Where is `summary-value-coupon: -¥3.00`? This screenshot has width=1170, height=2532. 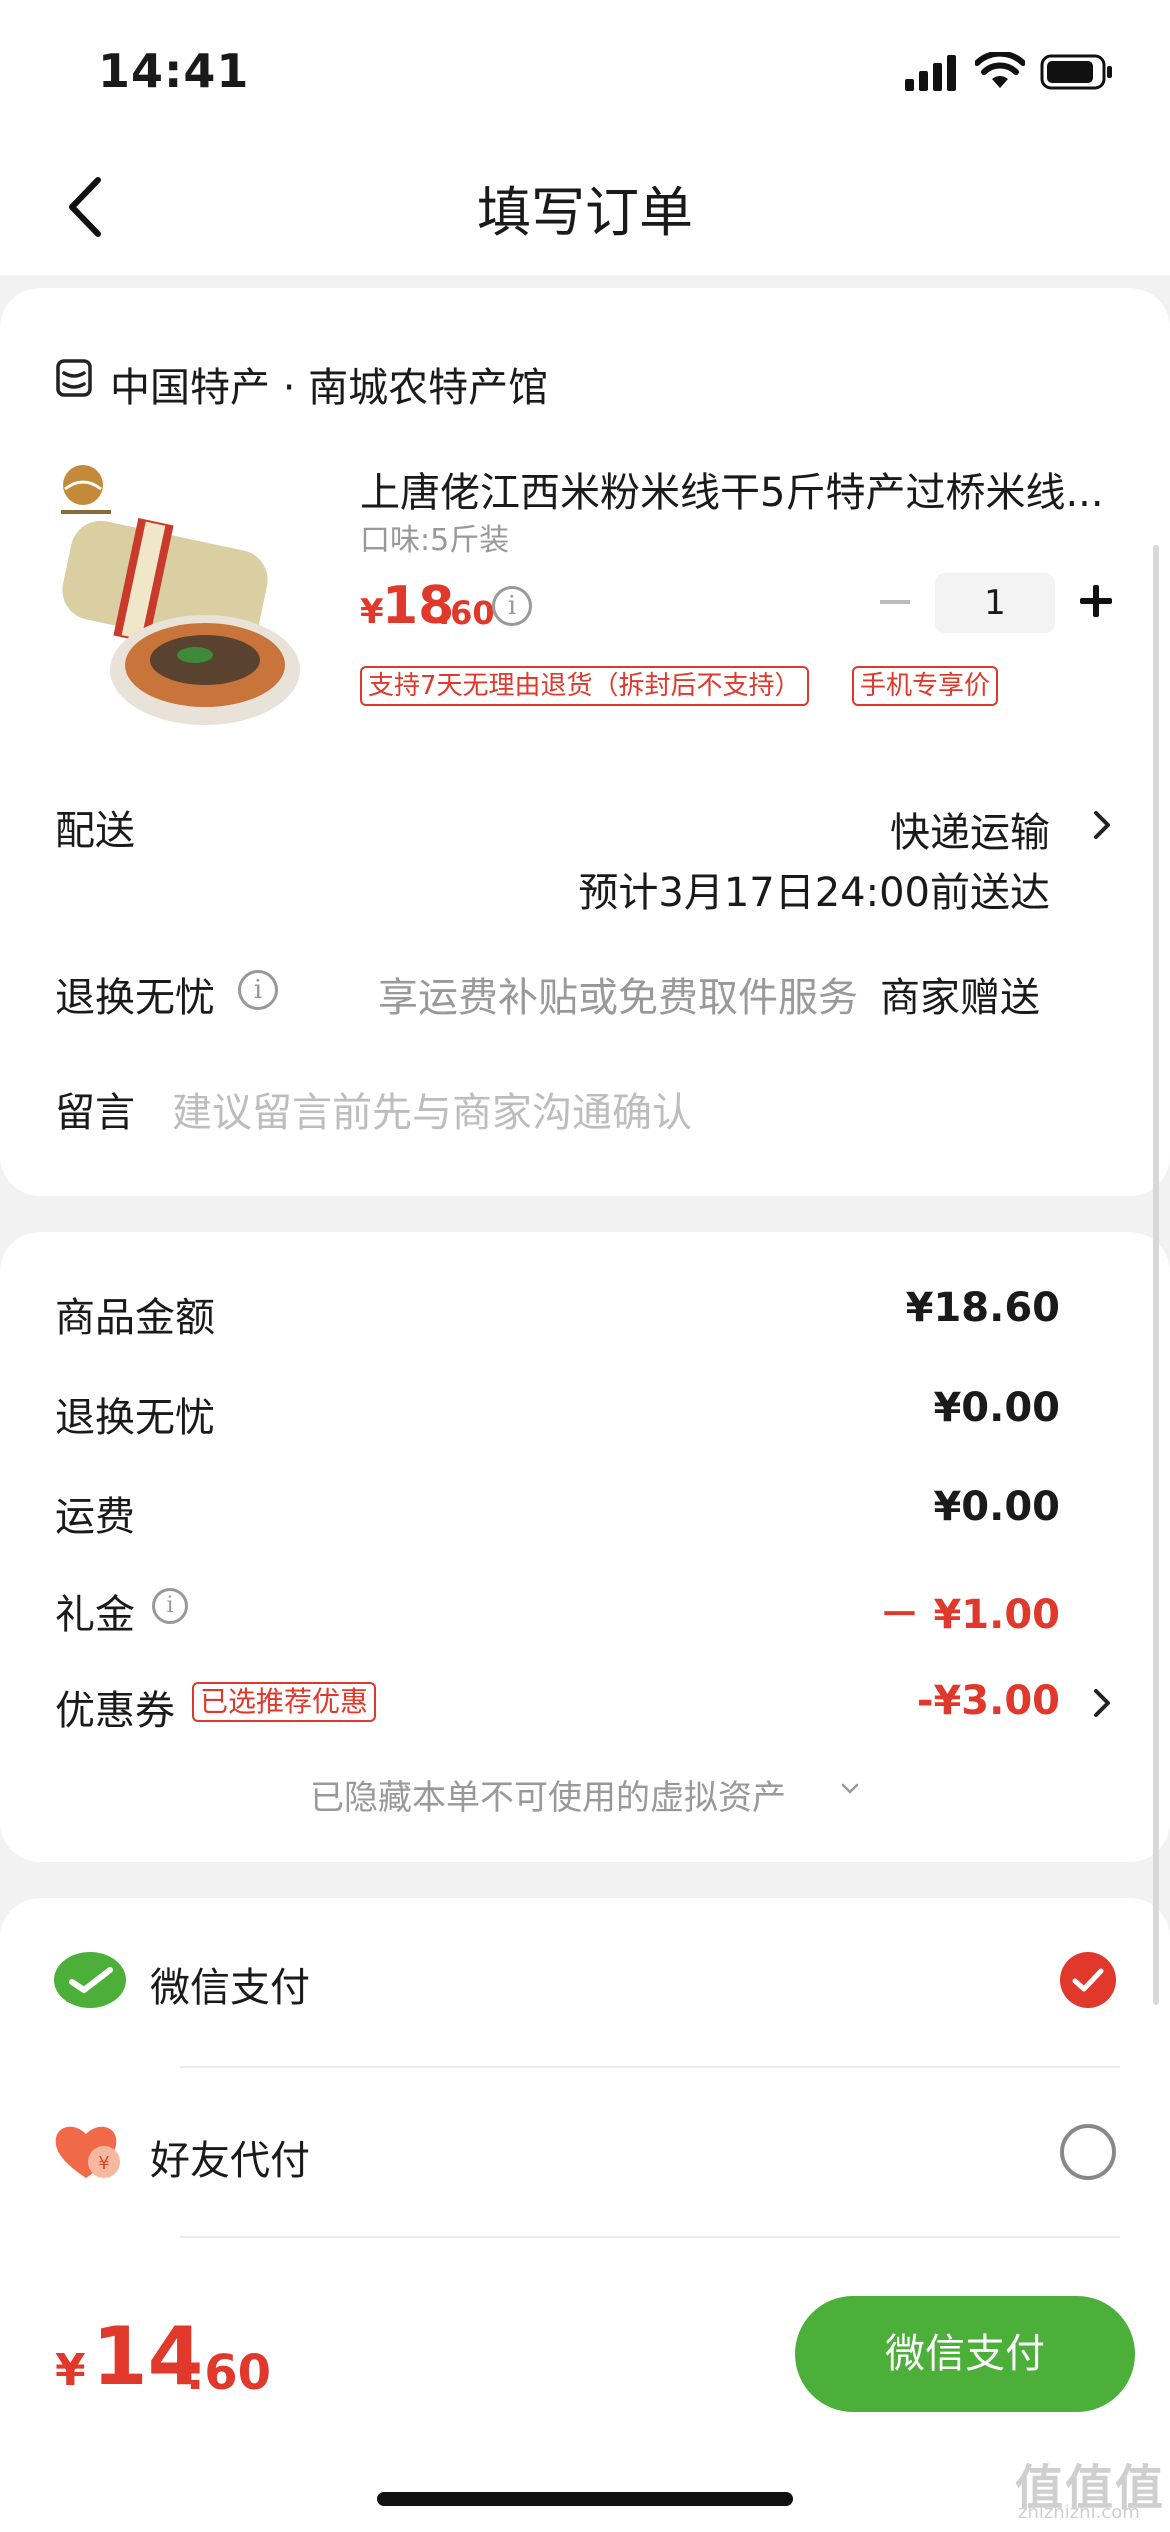
summary-value-coupon: -¥3.00 is located at coordinates (910, 1701).